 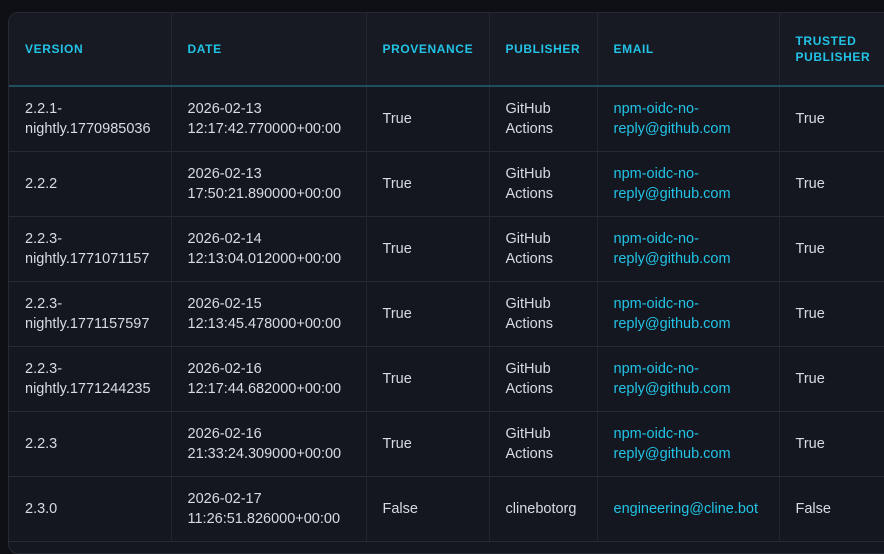 I want to click on cell-version: 2.2.3-nightly.1771071157, so click(x=90, y=248).